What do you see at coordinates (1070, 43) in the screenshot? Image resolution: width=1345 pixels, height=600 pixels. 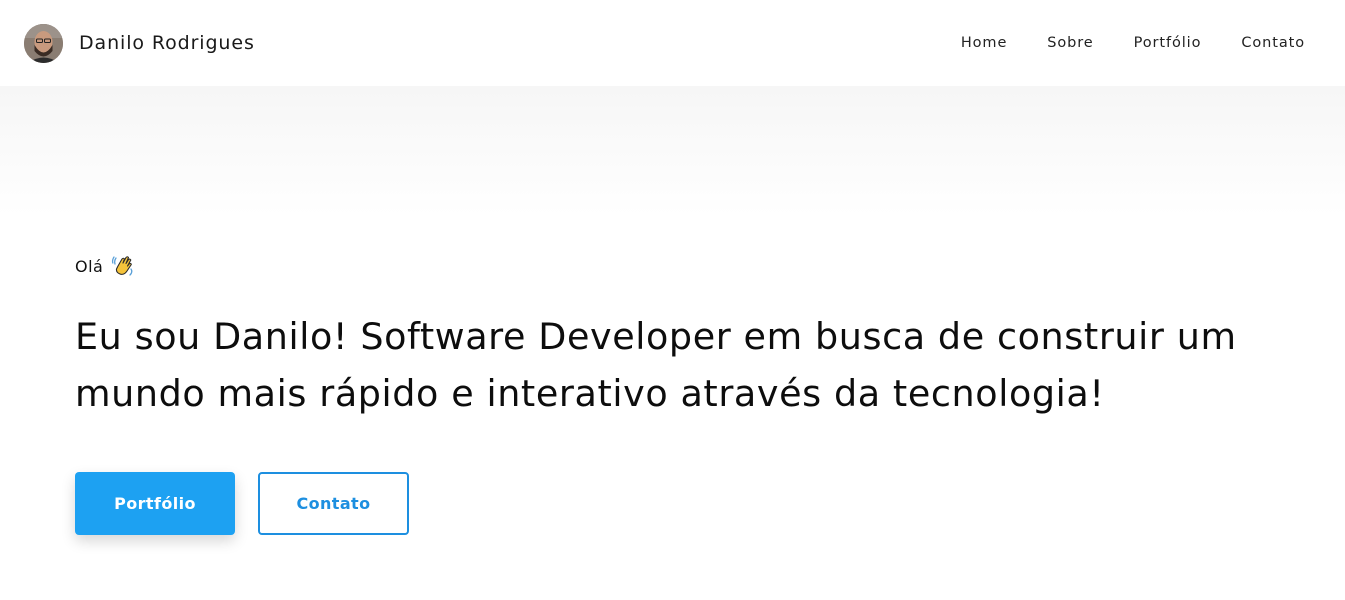 I see `nav-link-sobre: Sobre` at bounding box center [1070, 43].